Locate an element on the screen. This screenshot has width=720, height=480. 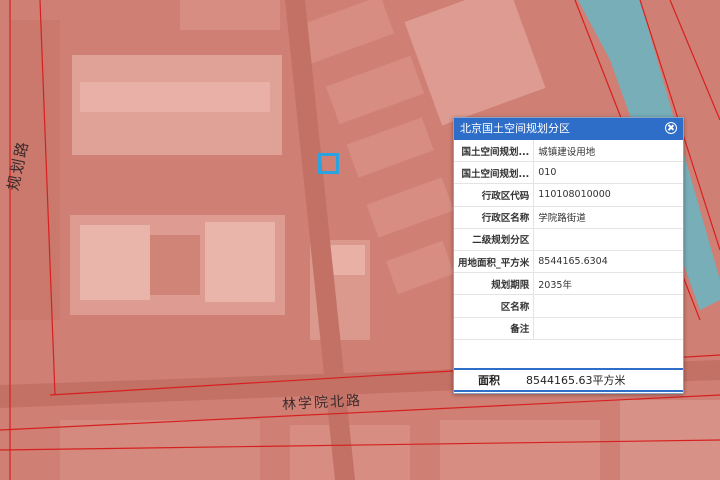
attribute-row: 区名称 is located at coordinates (568, 306).